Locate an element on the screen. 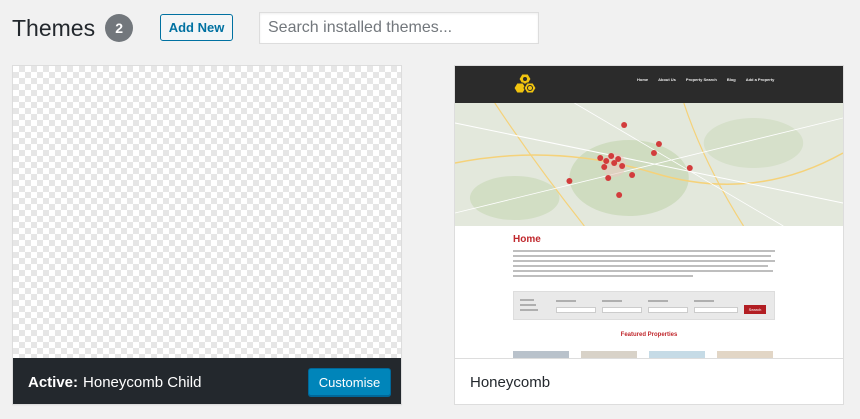 This screenshot has height=419, width=860. preview-thumbnails is located at coordinates (644, 354).